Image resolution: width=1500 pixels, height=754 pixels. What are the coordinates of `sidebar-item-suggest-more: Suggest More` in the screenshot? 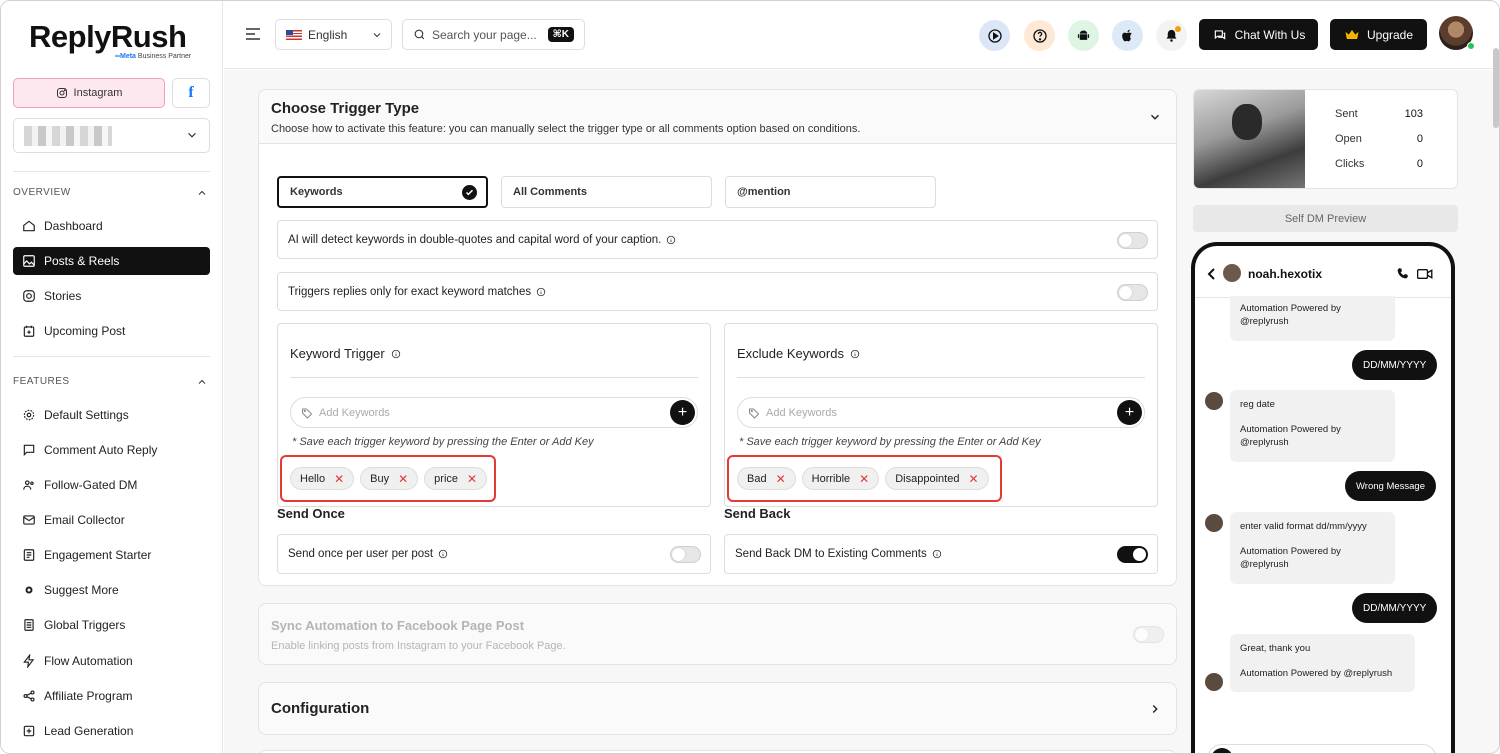 It's located at (111, 590).